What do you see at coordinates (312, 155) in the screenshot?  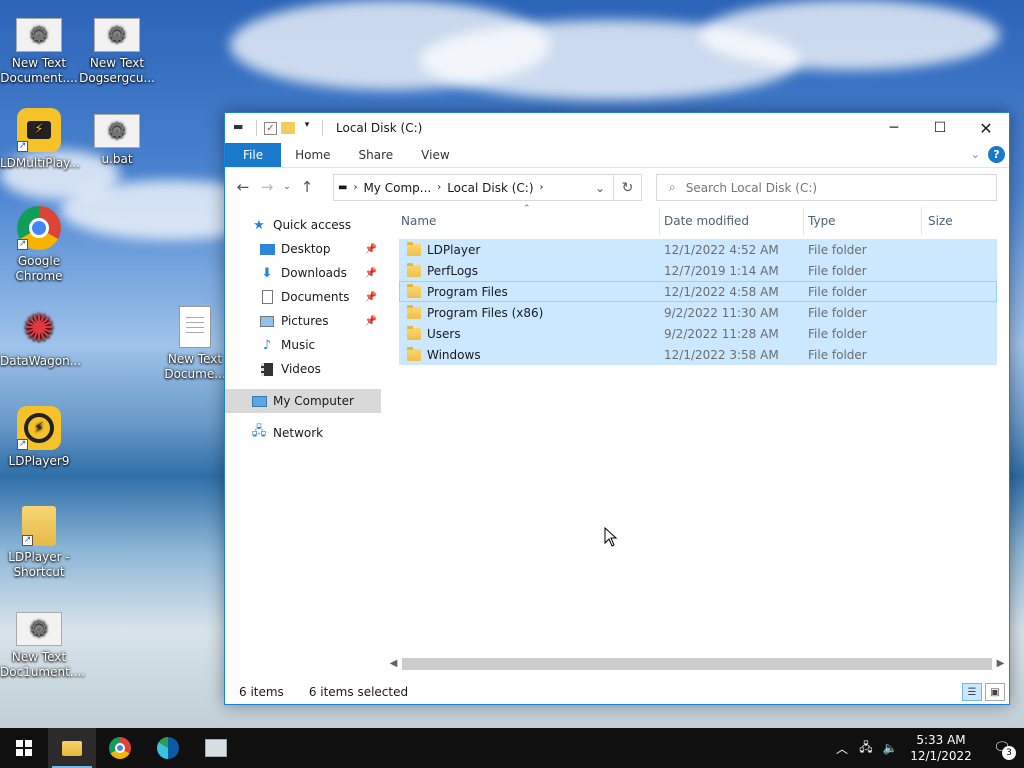 I see `tab-home: Home` at bounding box center [312, 155].